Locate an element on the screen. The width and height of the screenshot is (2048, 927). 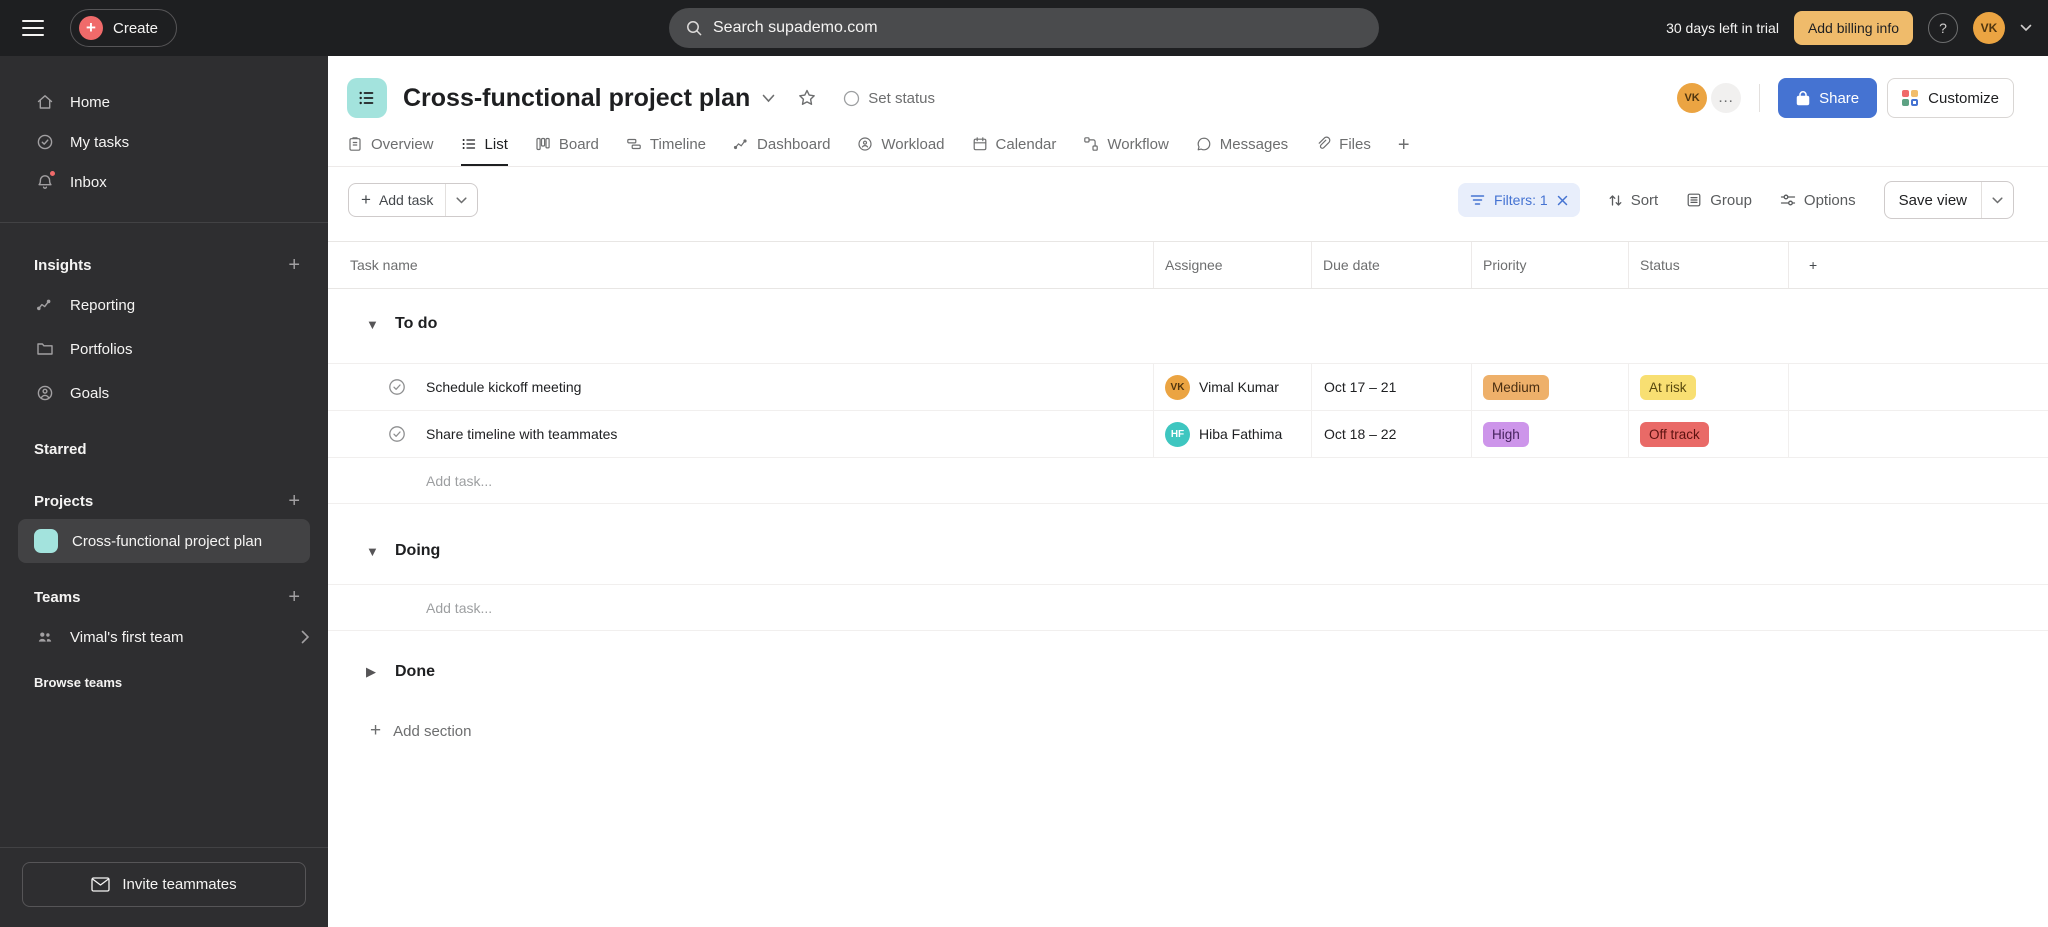
set-status-button: Set status is located at coordinates (889, 98).